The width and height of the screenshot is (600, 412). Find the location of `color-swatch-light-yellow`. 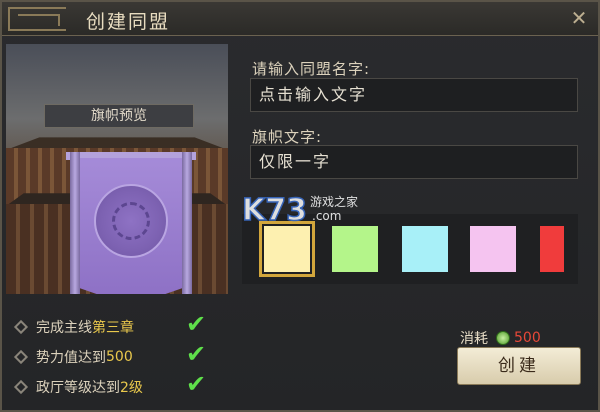

color-swatch-light-yellow is located at coordinates (287, 249).